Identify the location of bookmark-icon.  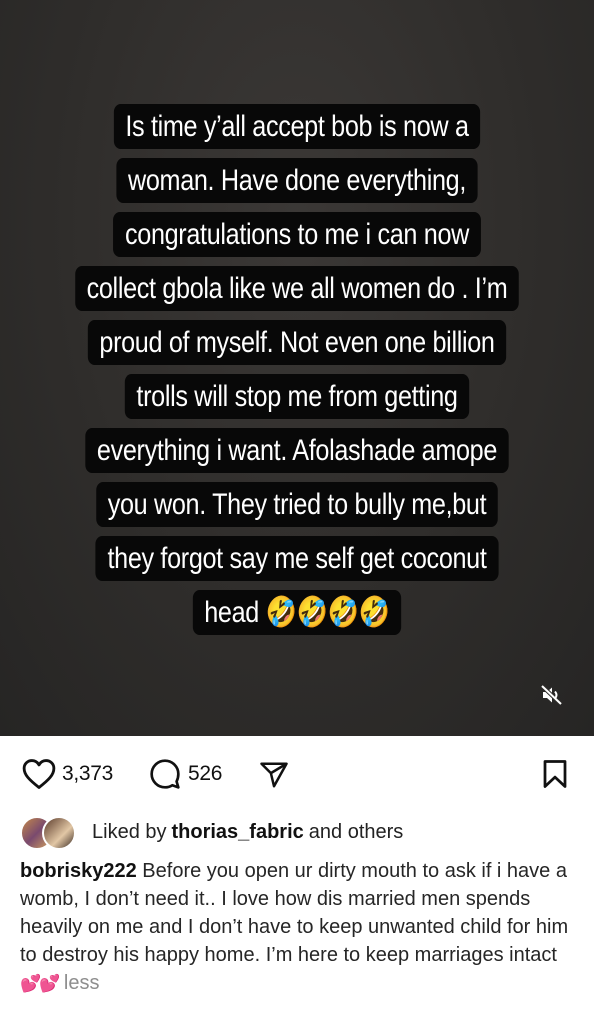
(555, 774).